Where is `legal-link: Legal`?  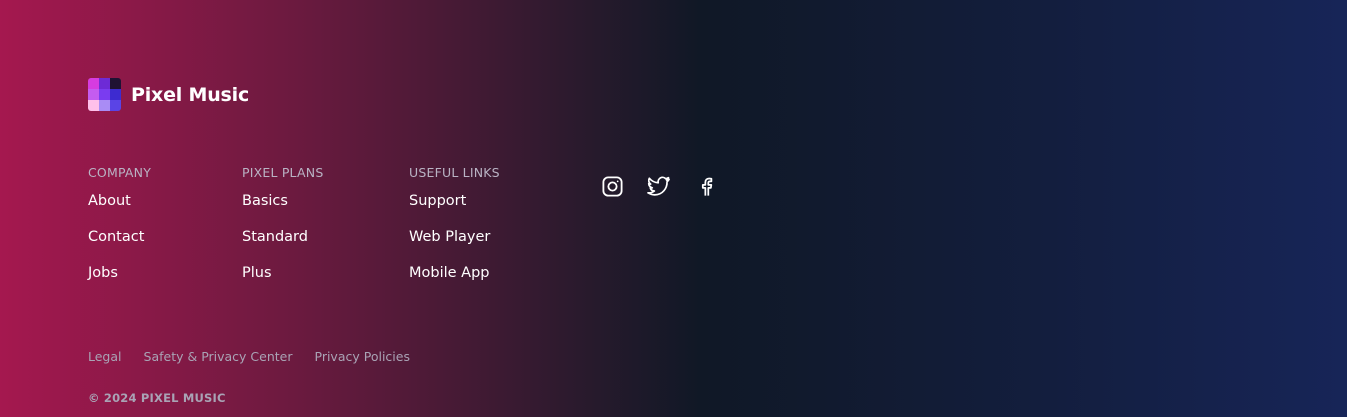 legal-link: Legal is located at coordinates (105, 357).